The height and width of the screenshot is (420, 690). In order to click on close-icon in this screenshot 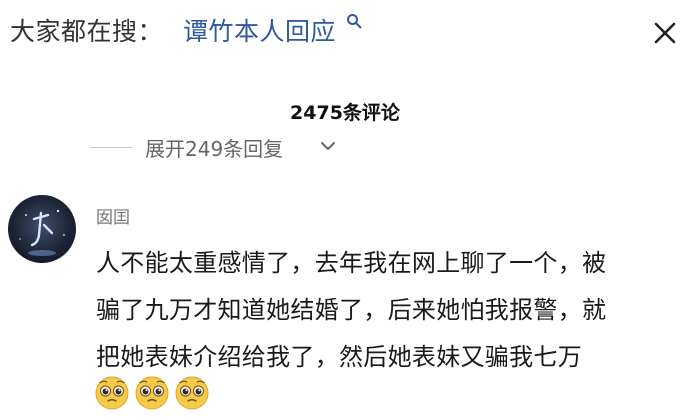, I will do `click(665, 33)`.